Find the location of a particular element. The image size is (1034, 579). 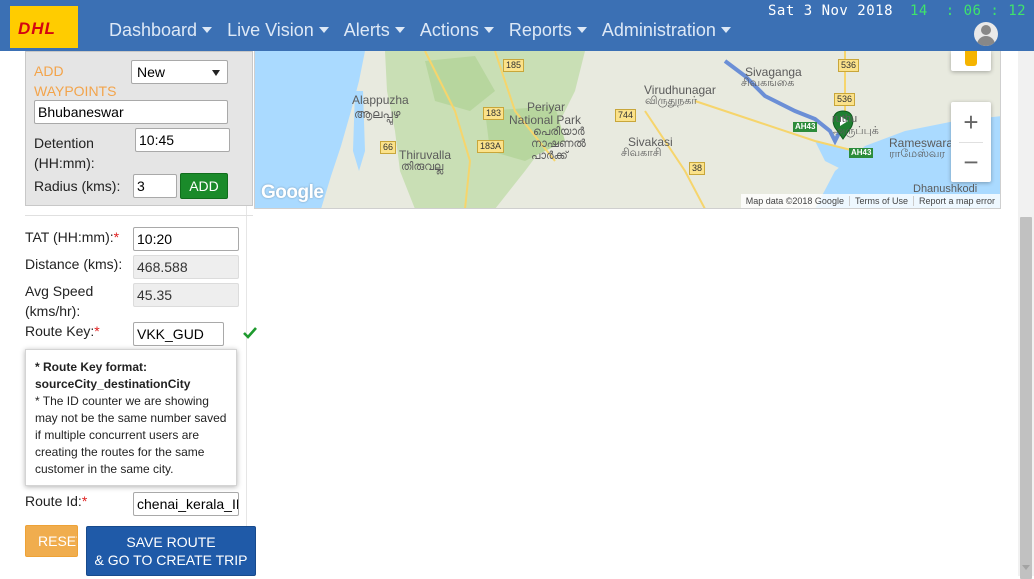

nav-reports: Reports is located at coordinates (548, 30).